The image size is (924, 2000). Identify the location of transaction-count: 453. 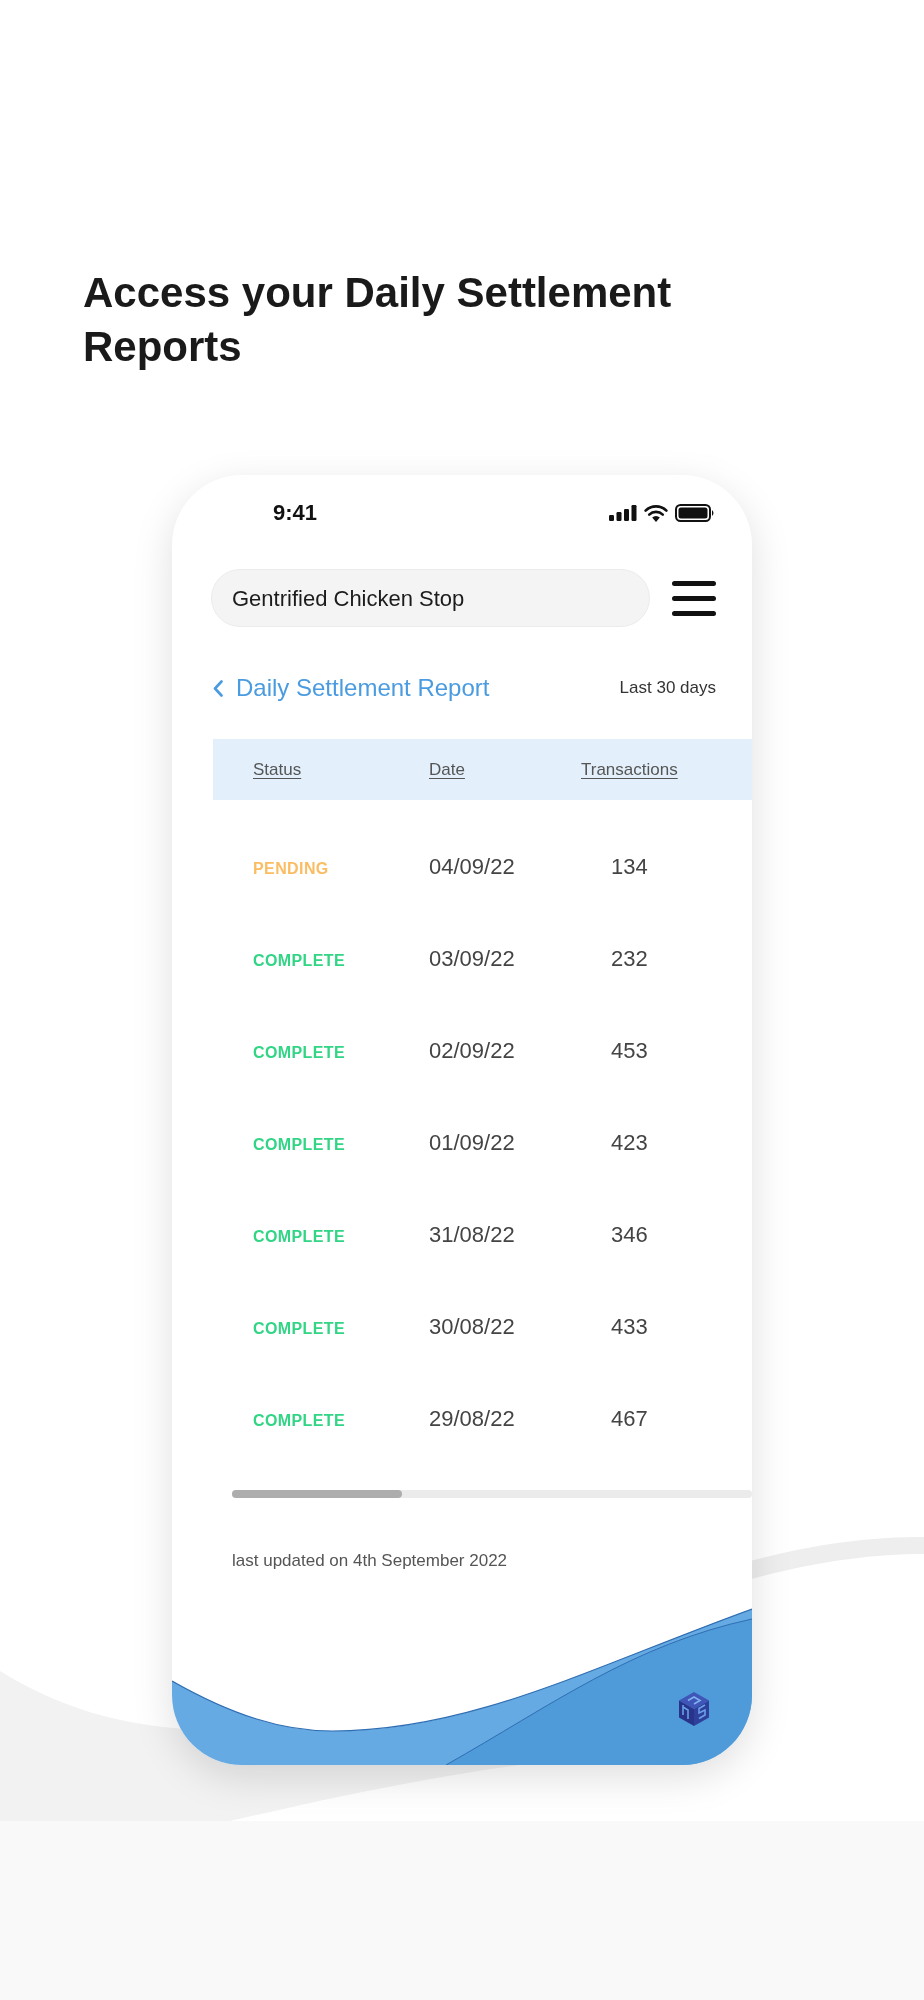
(629, 1051).